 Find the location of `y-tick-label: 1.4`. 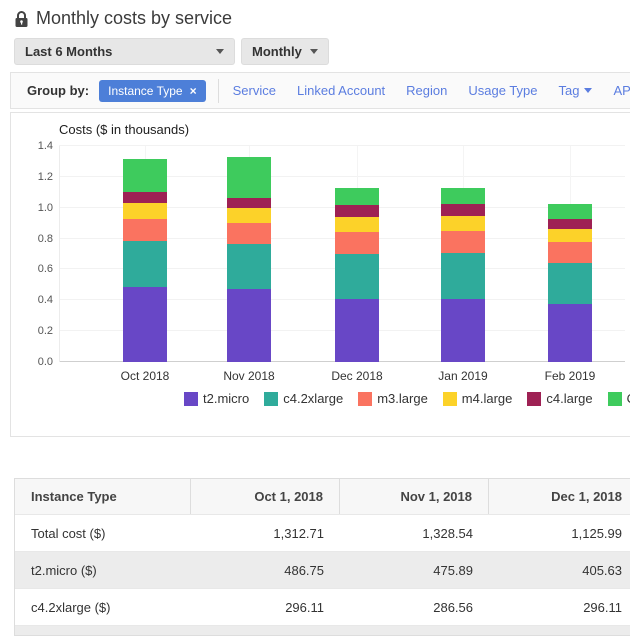

y-tick-label: 1.4 is located at coordinates (45, 146).